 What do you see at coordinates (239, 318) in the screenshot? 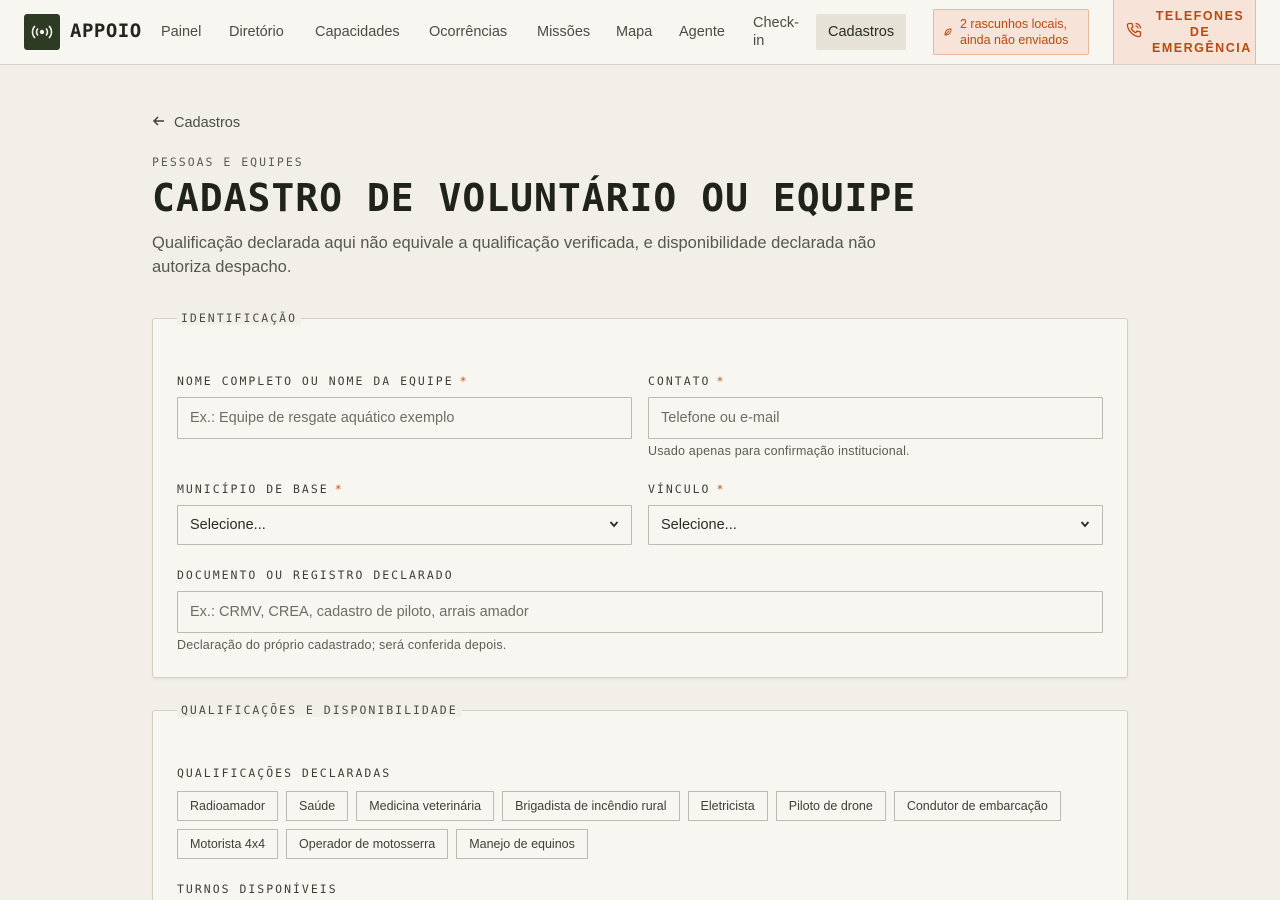
I see `identification-legend: IDENTIFICAÇÃO` at bounding box center [239, 318].